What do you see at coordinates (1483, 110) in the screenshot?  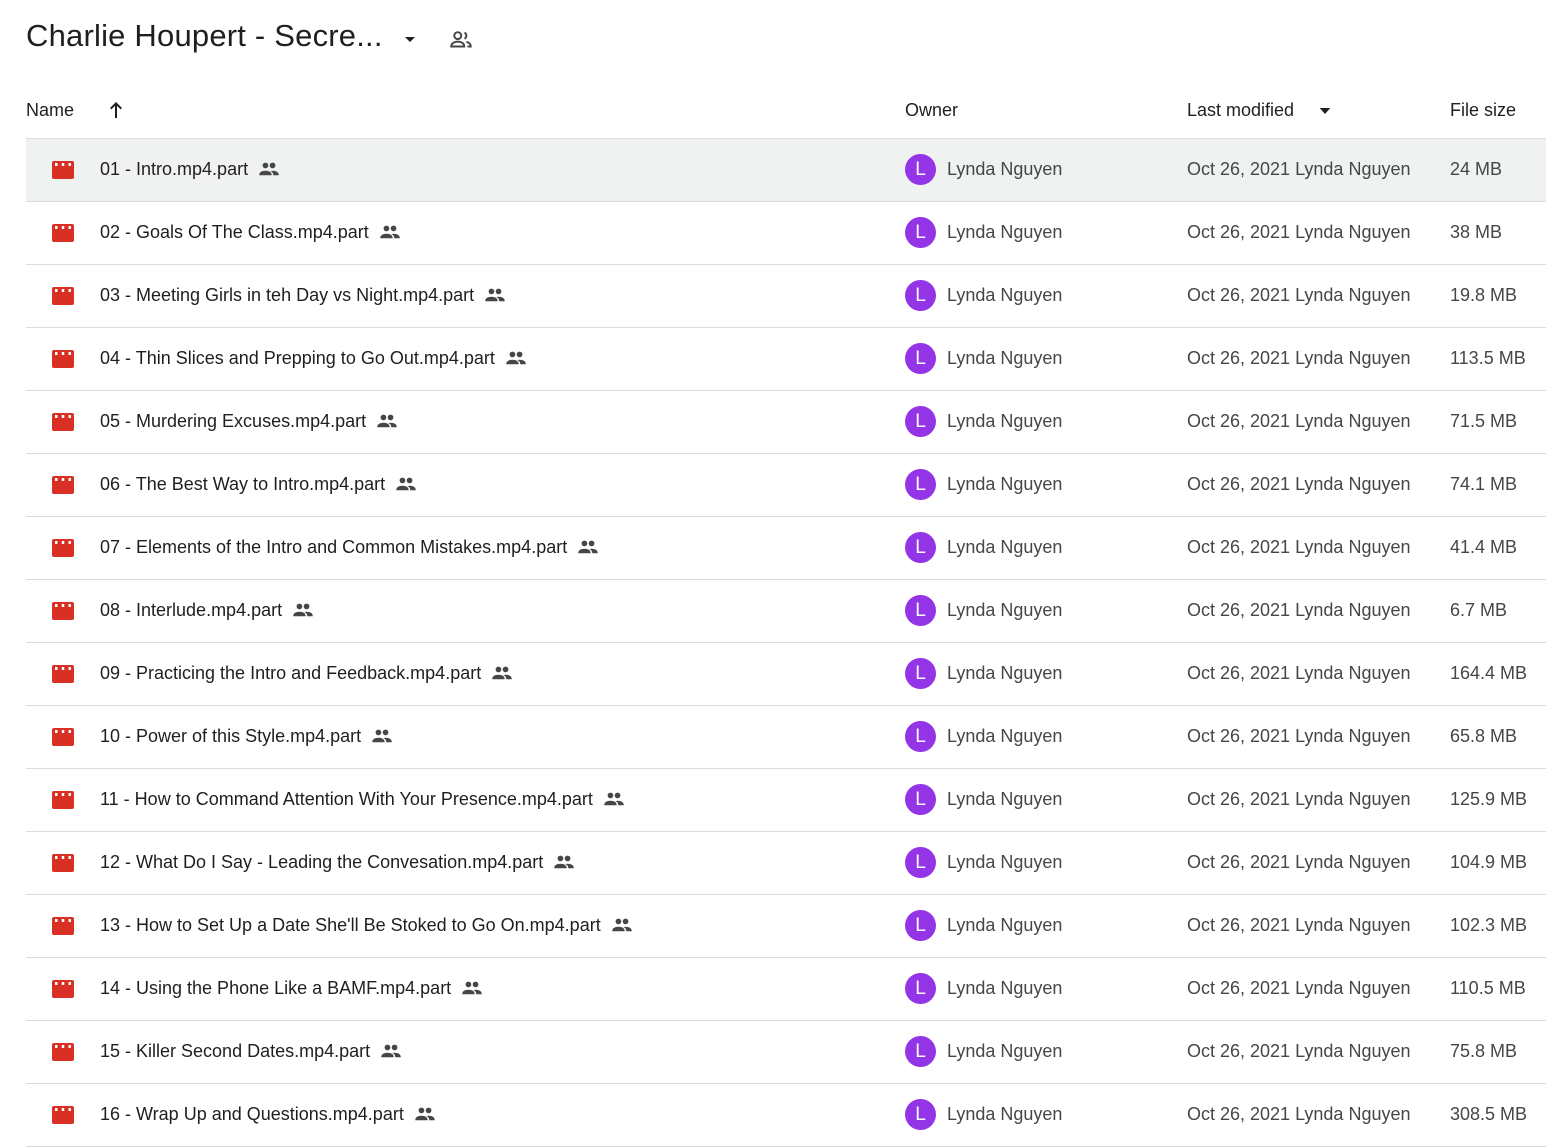 I see `column-header-file-size: File size` at bounding box center [1483, 110].